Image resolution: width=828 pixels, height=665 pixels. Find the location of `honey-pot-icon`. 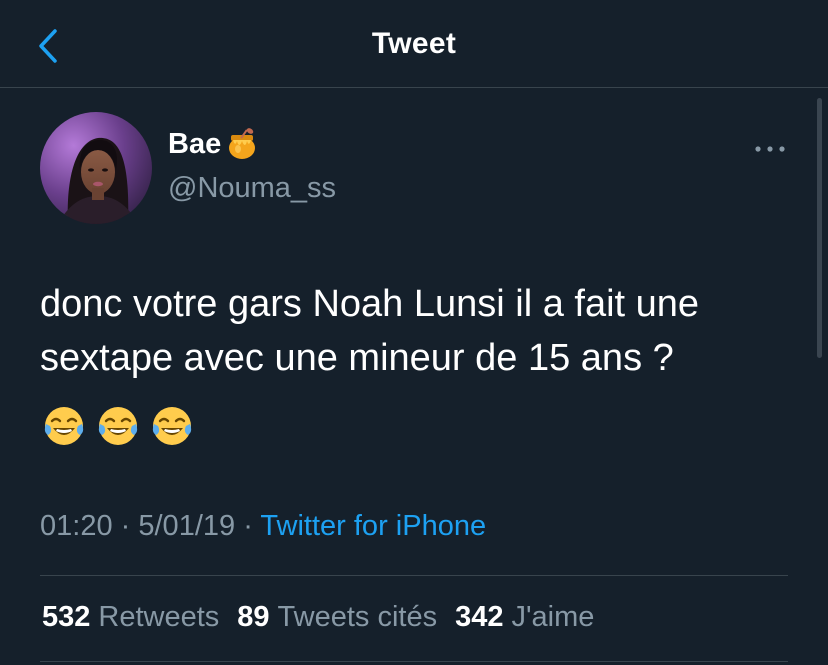

honey-pot-icon is located at coordinates (242, 144).